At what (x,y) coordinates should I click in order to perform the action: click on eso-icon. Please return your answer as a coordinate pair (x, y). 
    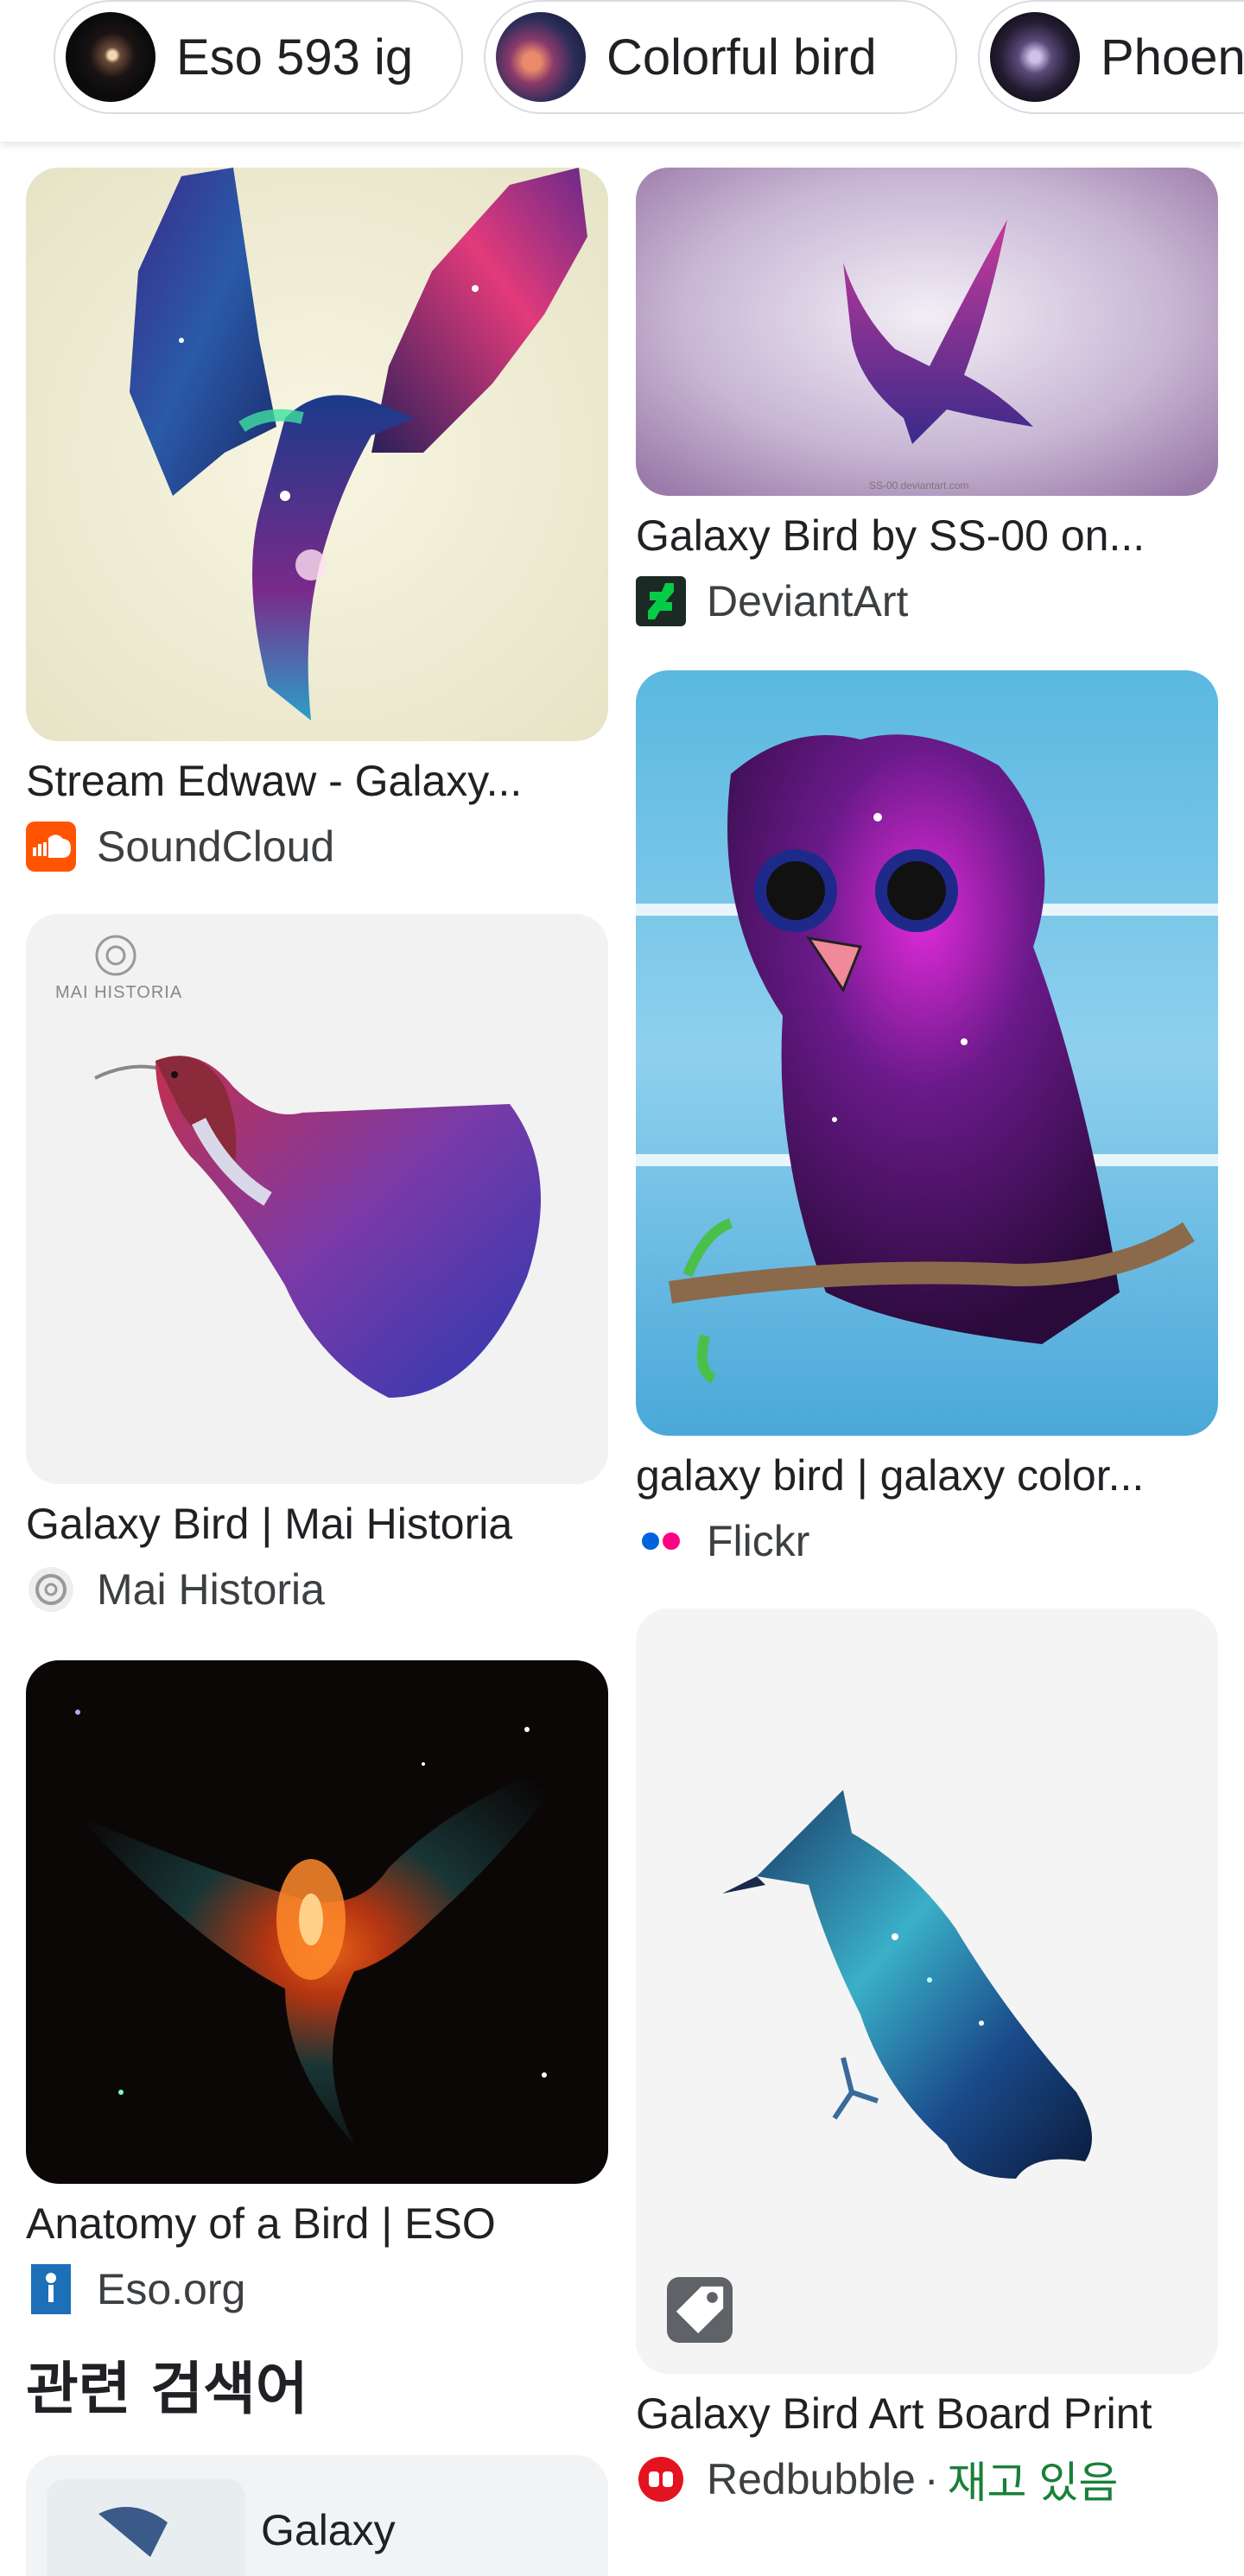
    Looking at the image, I should click on (51, 2289).